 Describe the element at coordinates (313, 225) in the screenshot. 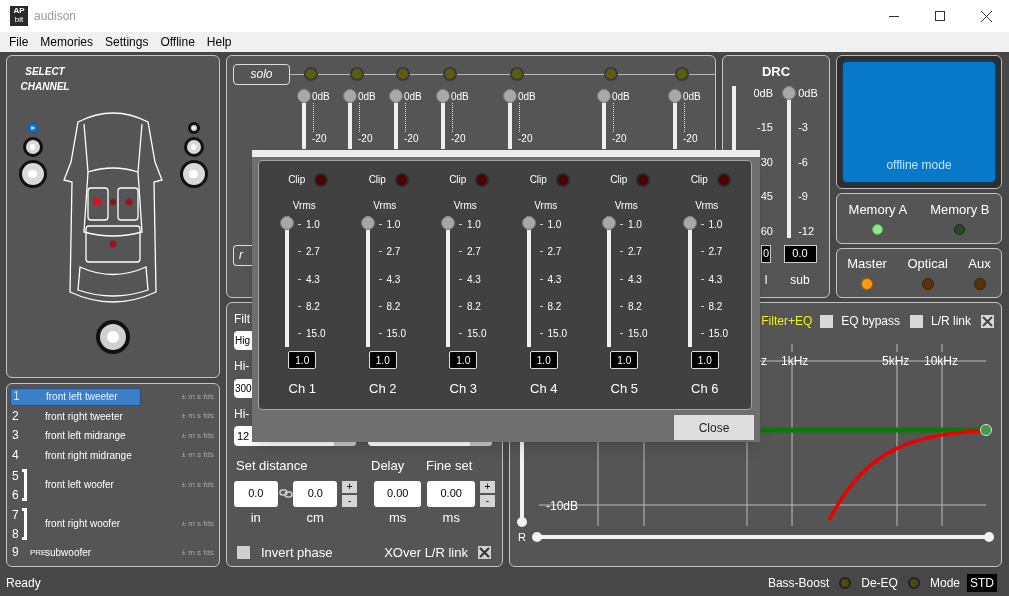

I see `scale-label: 1.0` at that location.